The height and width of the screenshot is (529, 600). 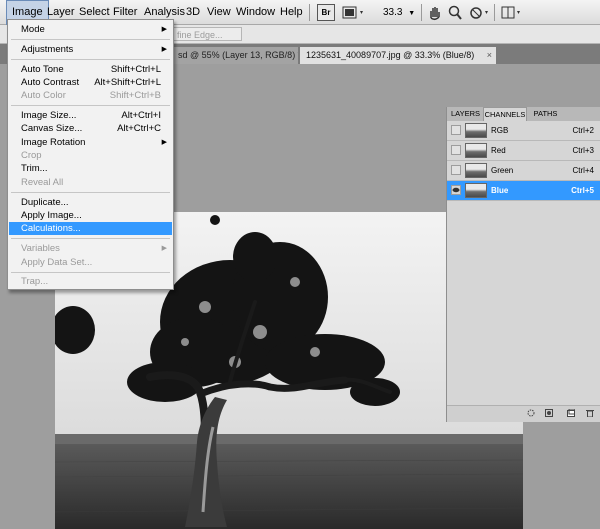 I want to click on hand-tool-button, so click(x=435, y=12).